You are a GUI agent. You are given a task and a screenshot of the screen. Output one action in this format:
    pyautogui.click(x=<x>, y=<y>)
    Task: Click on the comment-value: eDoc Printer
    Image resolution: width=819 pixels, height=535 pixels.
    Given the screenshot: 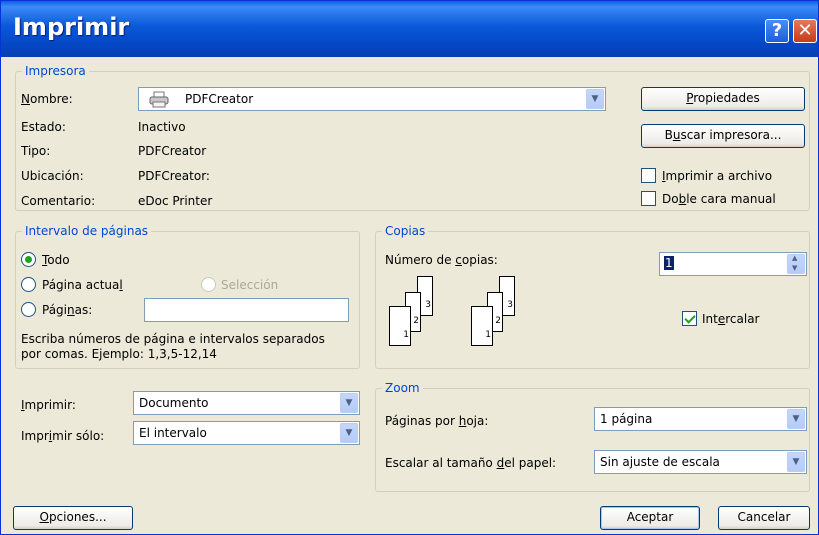 What is the action you would take?
    pyautogui.click(x=175, y=201)
    